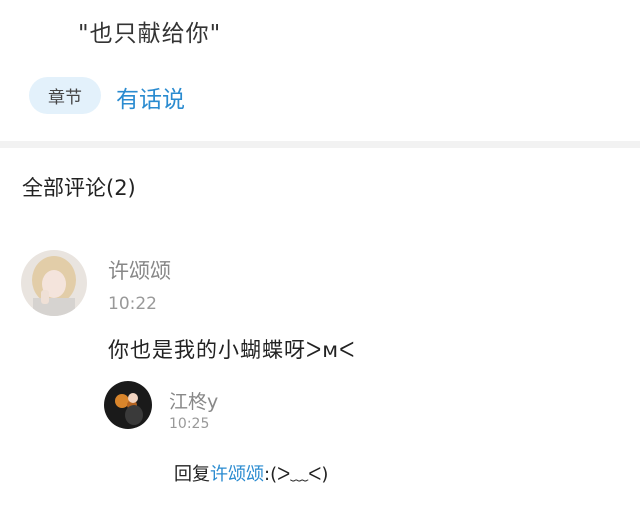 The height and width of the screenshot is (505, 640). I want to click on reply-text: 回复许颂颂:(ᐳ﹏ᐸ), so click(251, 473).